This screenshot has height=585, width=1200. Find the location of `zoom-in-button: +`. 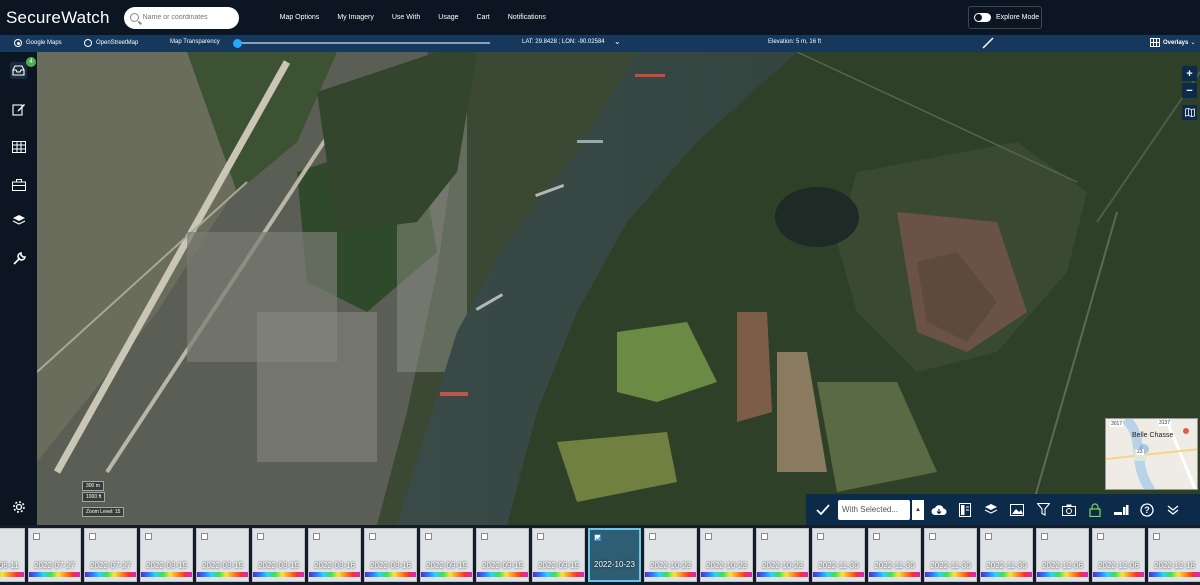

zoom-in-button: + is located at coordinates (1189, 73).